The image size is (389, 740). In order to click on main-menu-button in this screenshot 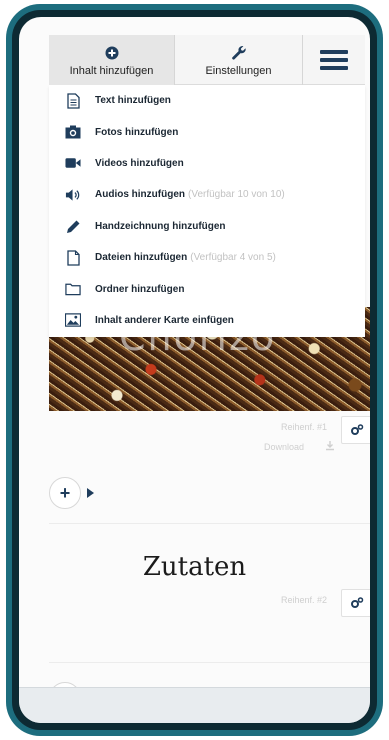, I will do `click(334, 60)`.